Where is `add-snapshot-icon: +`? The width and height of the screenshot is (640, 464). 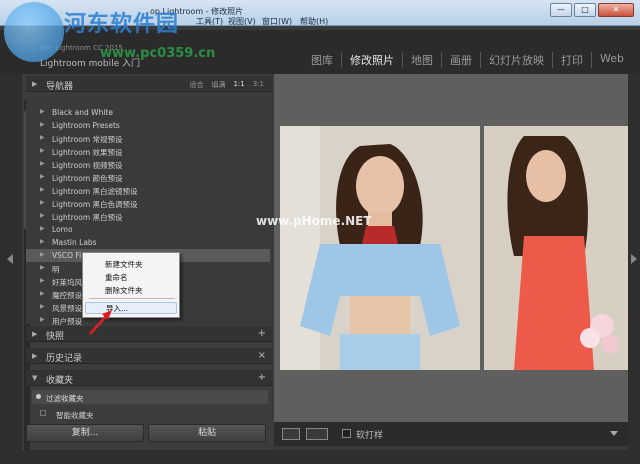 add-snapshot-icon: + is located at coordinates (262, 333).